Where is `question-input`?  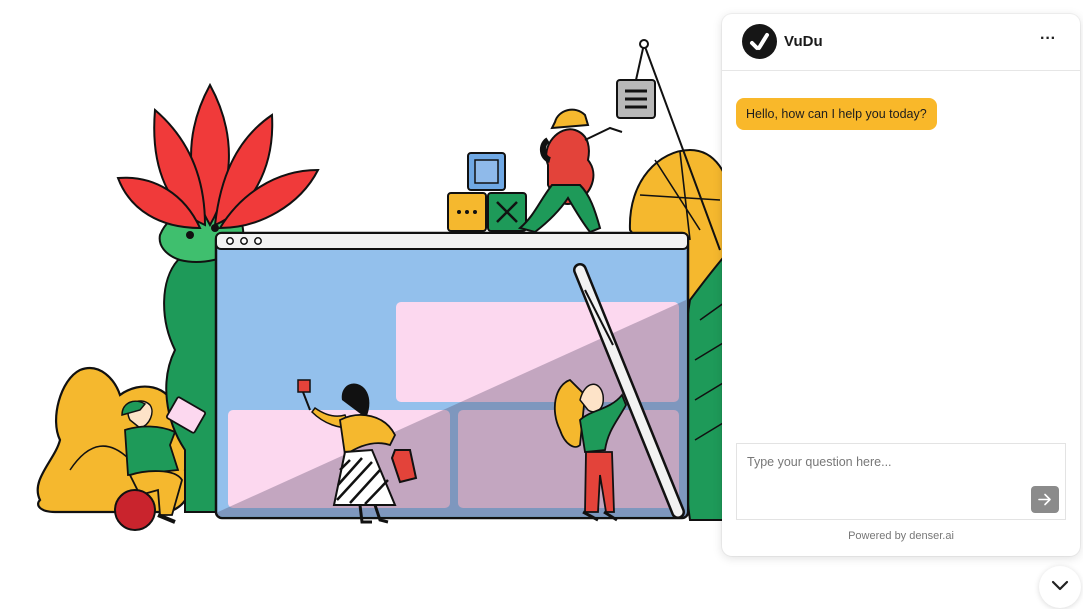 question-input is located at coordinates (901, 481).